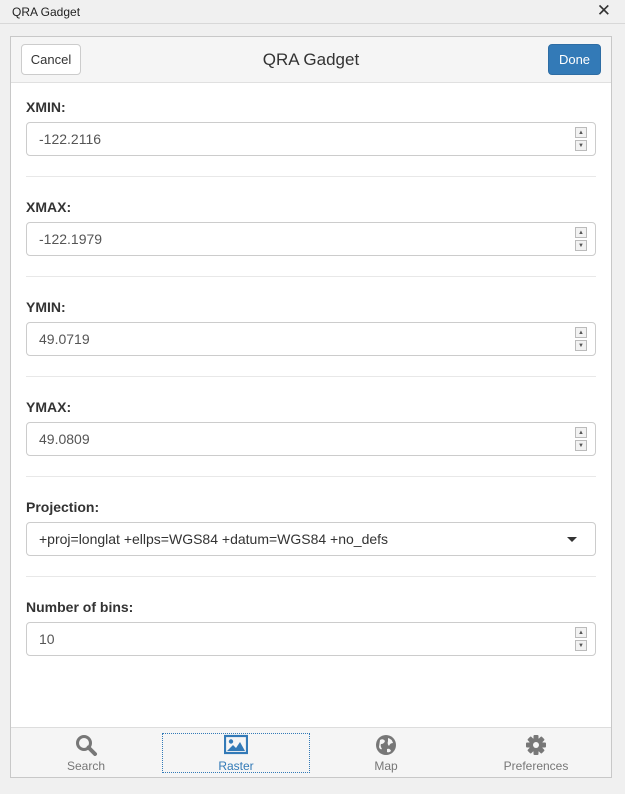 Image resolution: width=625 pixels, height=794 pixels. What do you see at coordinates (311, 439) in the screenshot?
I see `ymax-input: 49.0809 ▲ ▼` at bounding box center [311, 439].